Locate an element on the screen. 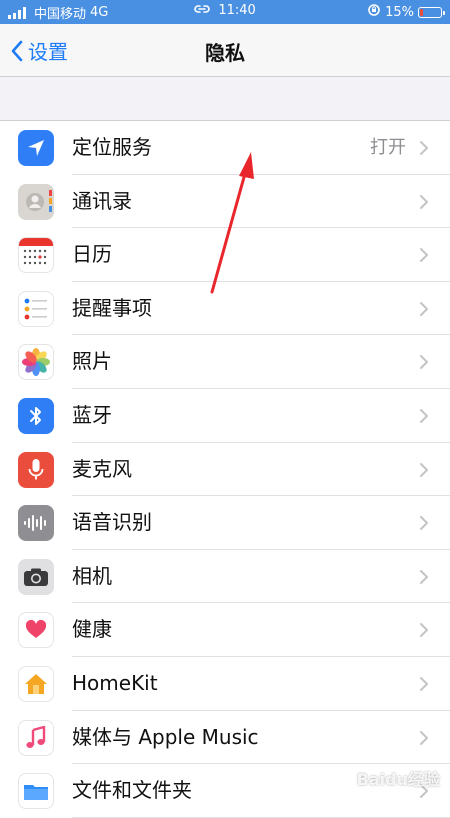  row-media-apple-music: 媒体与 Apple Music is located at coordinates (225, 738).